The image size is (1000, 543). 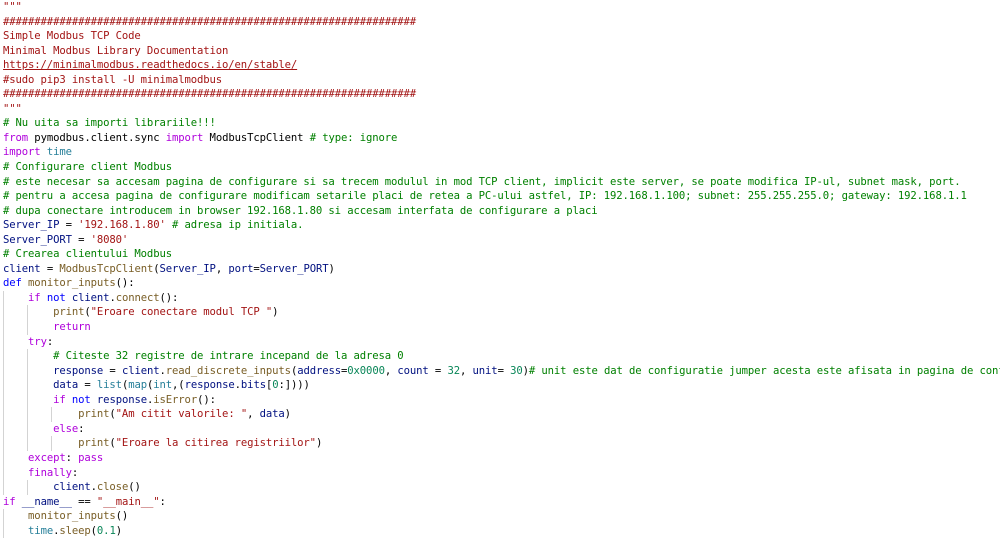 What do you see at coordinates (500, 167) in the screenshot?
I see `code-line: # Configurare client Modbus` at bounding box center [500, 167].